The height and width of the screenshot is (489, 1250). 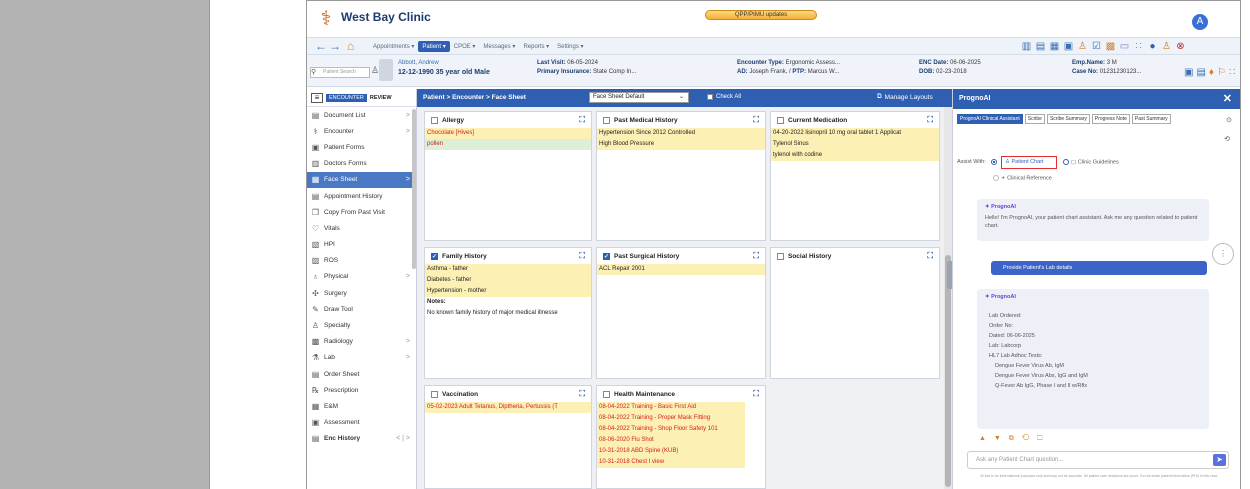 I want to click on sidebar-item: ▤ Document List >, so click(x=361, y=115).